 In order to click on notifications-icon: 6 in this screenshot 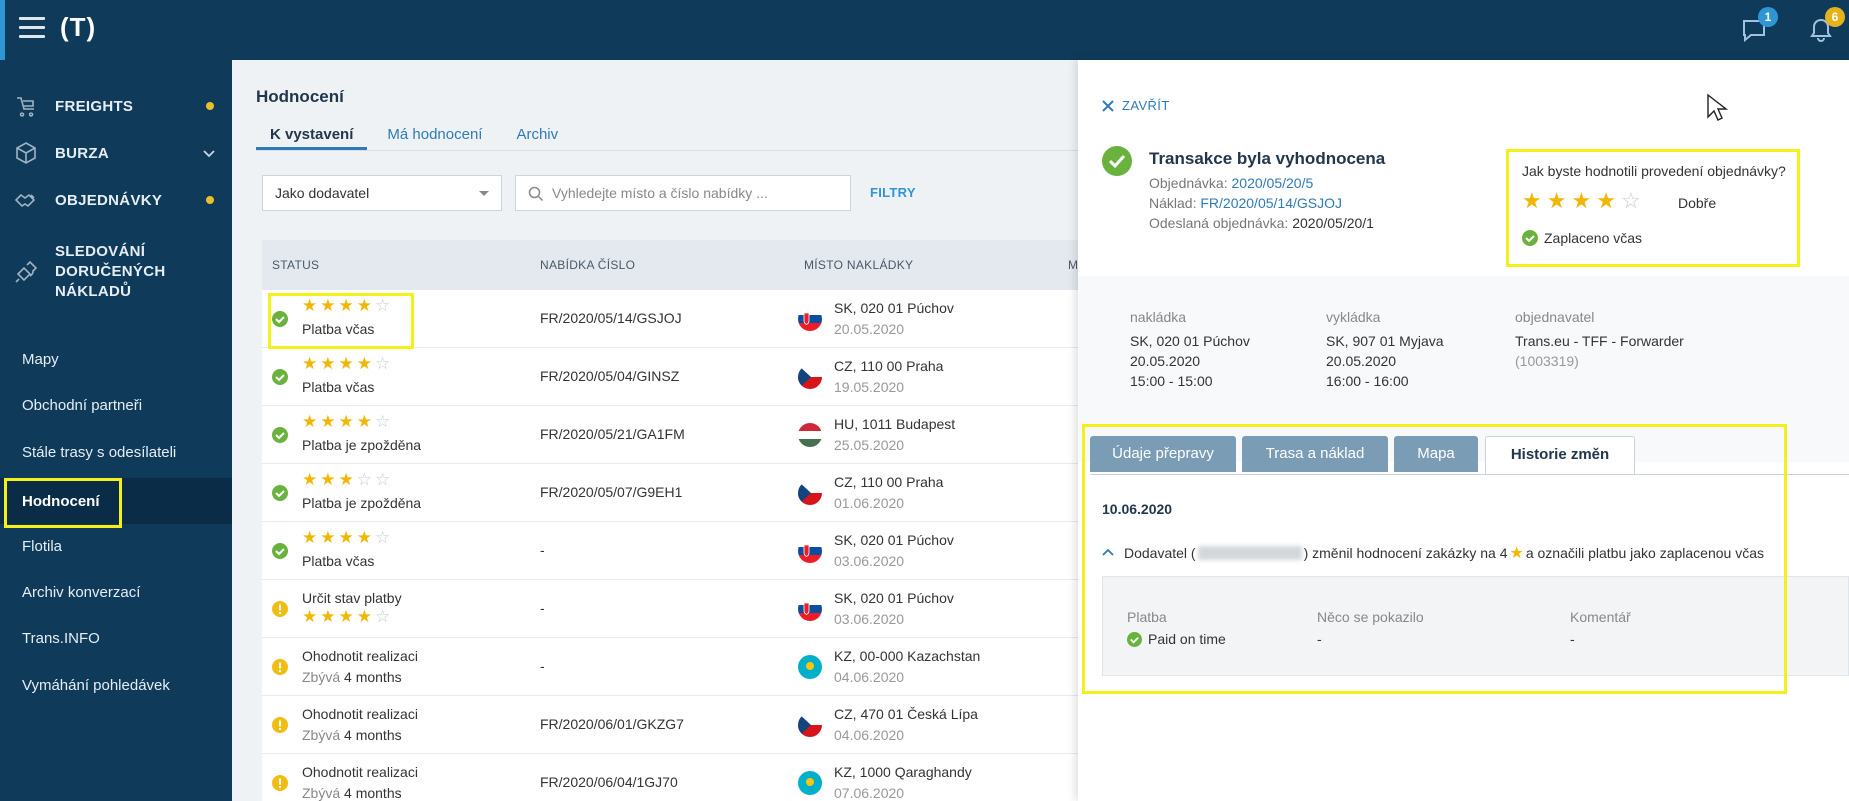, I will do `click(1826, 25)`.